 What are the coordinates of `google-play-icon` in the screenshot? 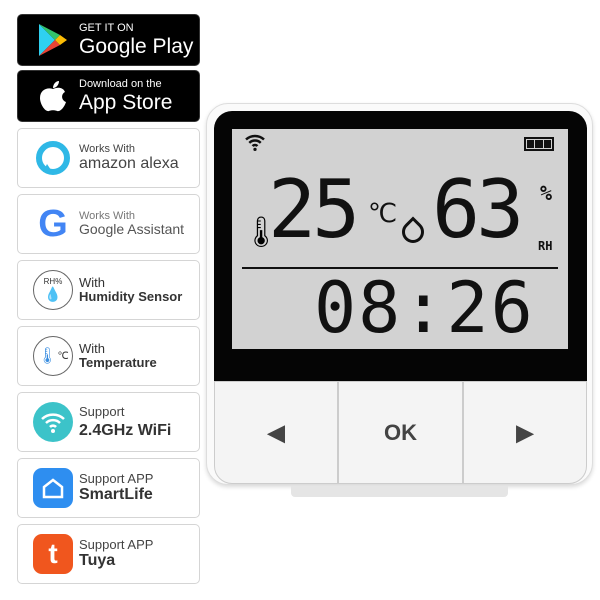 It's located at (53, 40).